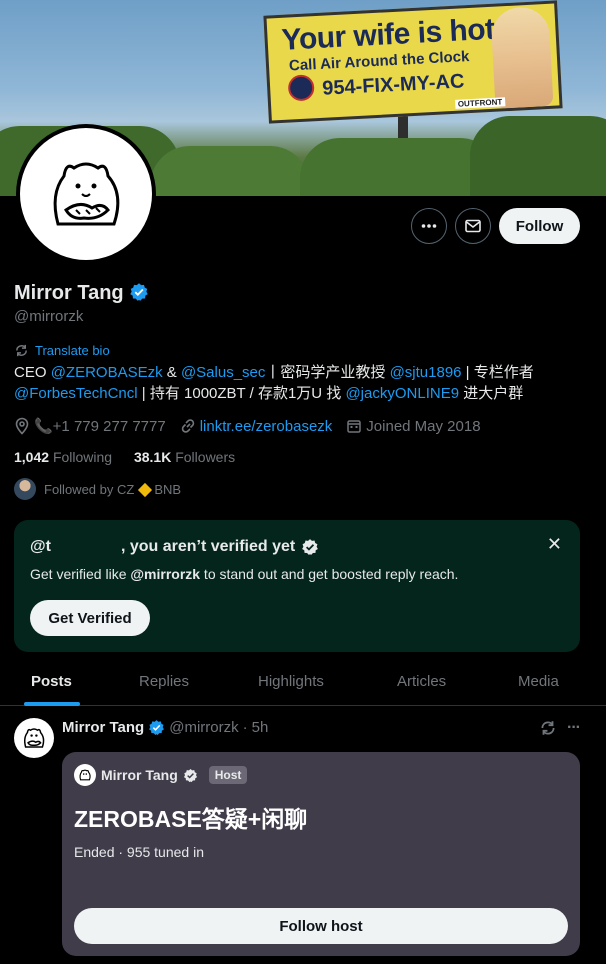  Describe the element at coordinates (327, 372) in the screenshot. I see `bio-text: 丨密码学产业教授` at that location.